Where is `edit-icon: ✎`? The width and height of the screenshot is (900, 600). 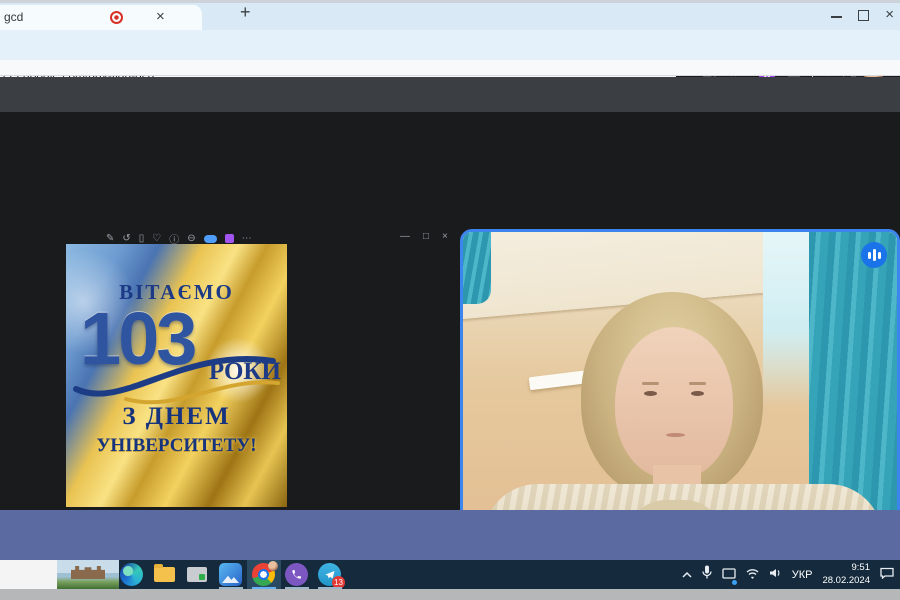 edit-icon: ✎ is located at coordinates (110, 238).